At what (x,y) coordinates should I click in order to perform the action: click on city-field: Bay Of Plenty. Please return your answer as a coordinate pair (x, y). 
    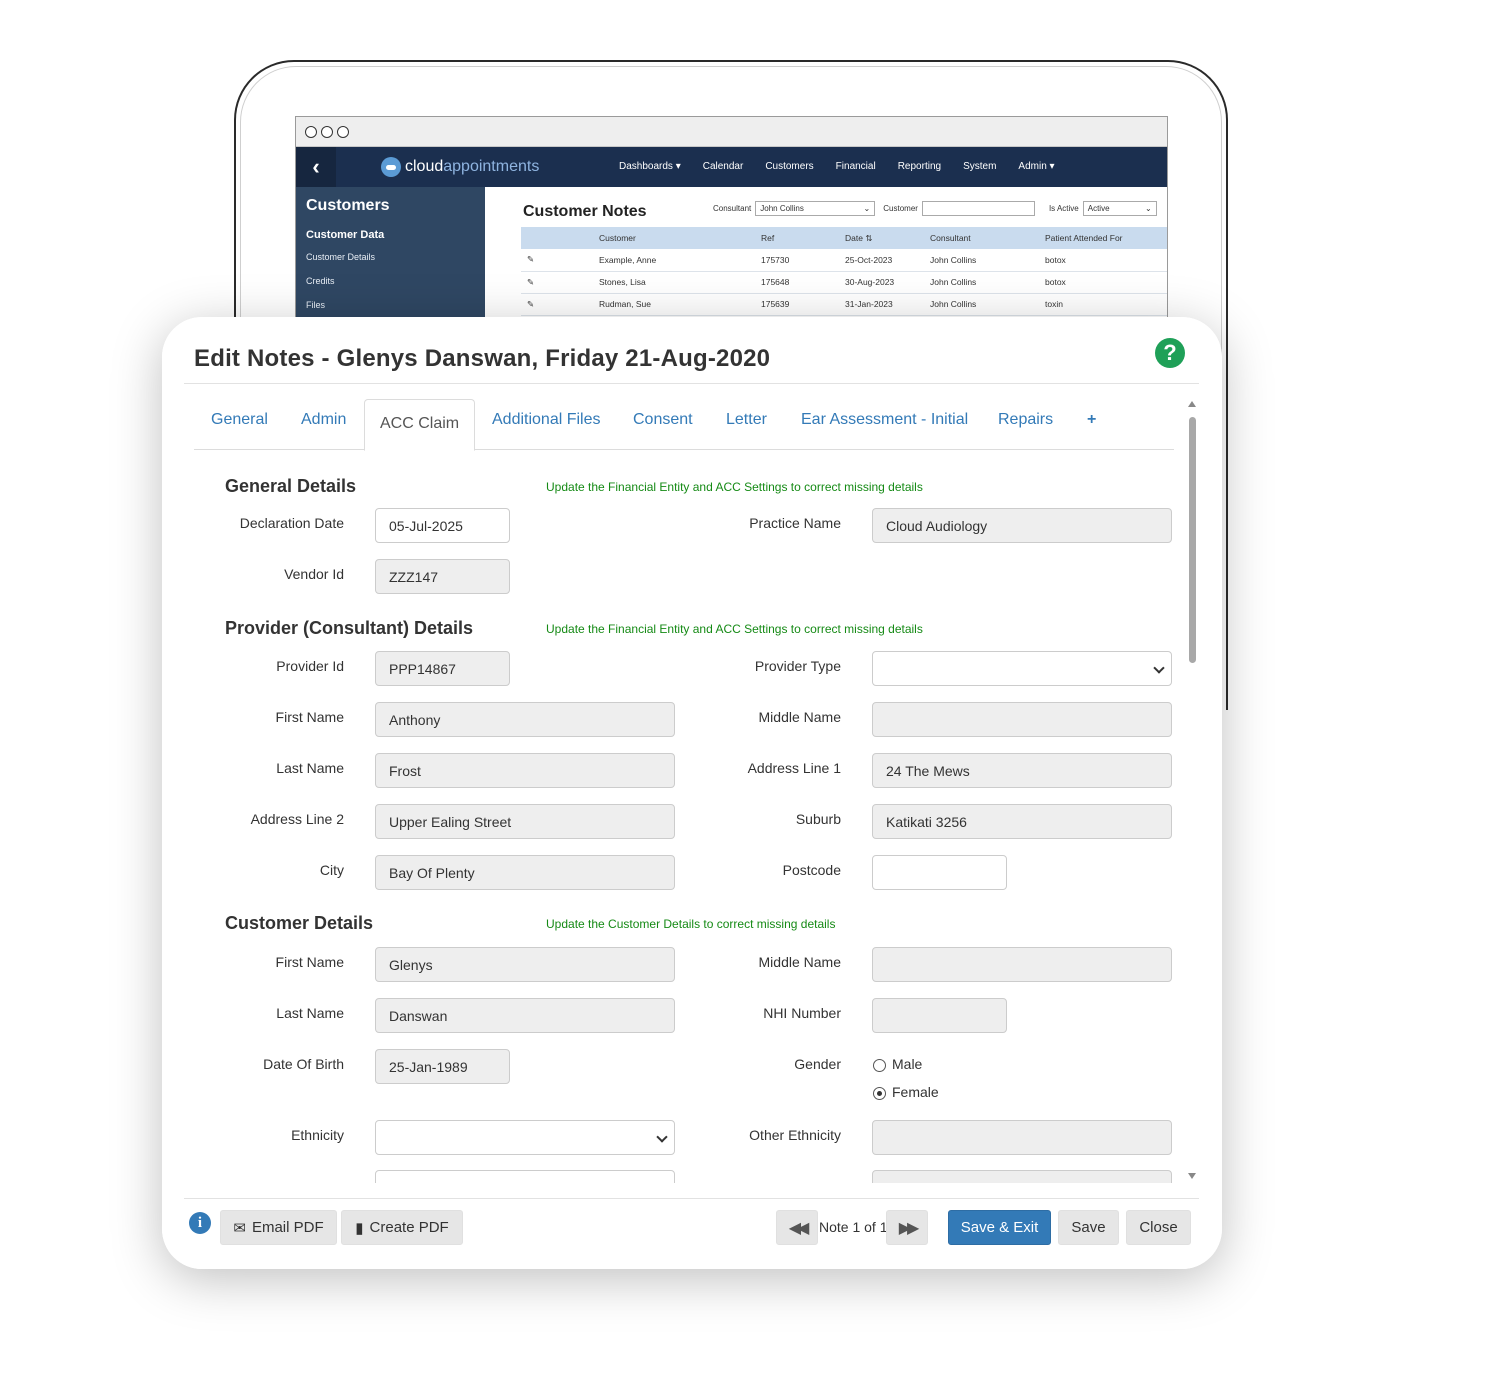
    Looking at the image, I should click on (525, 872).